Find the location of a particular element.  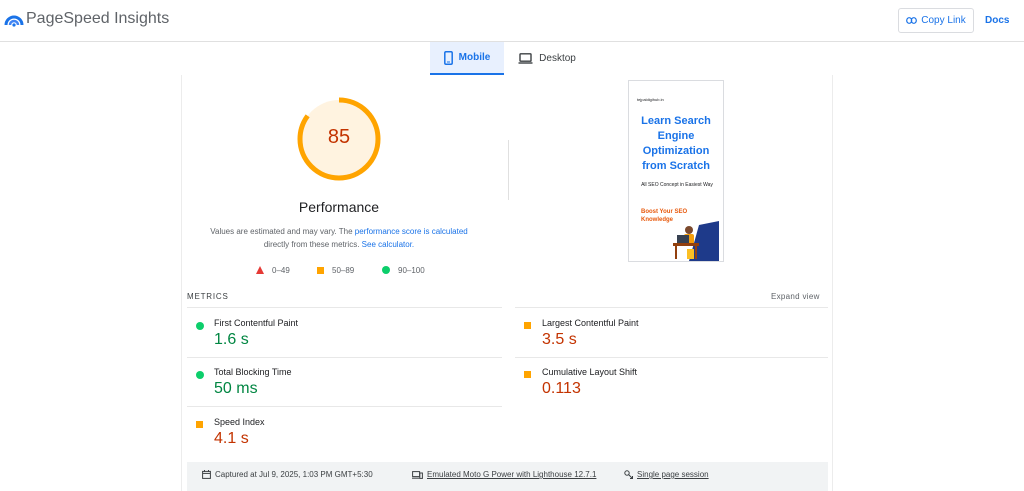

metric-name: Speed Index is located at coordinates (239, 422).